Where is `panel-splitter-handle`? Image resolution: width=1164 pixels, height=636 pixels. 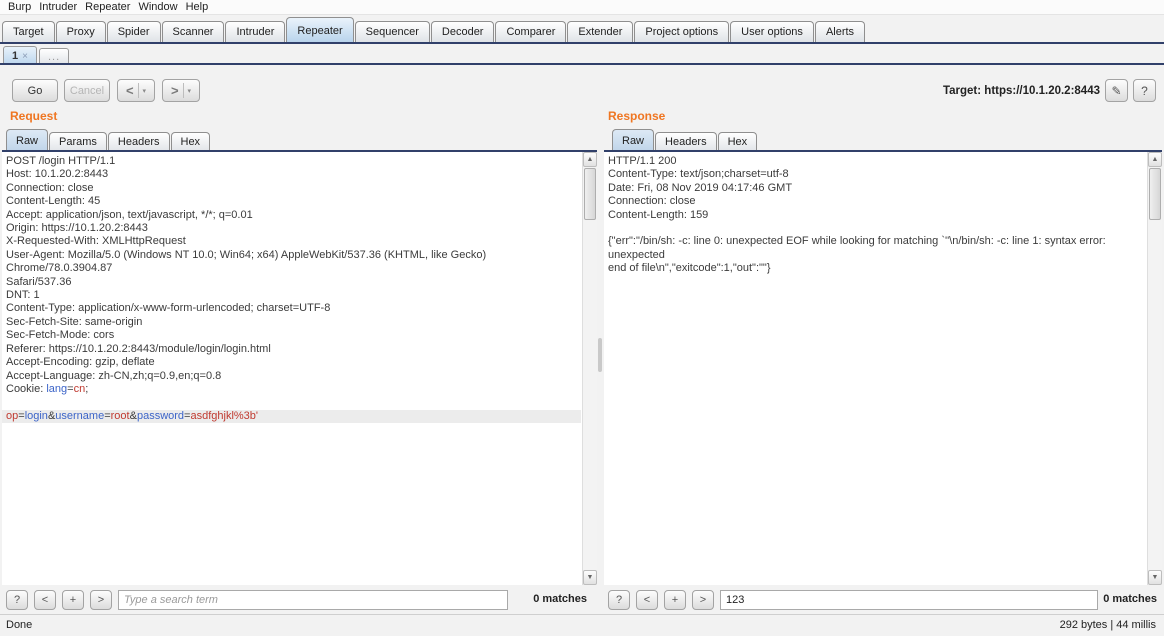 panel-splitter-handle is located at coordinates (600, 355).